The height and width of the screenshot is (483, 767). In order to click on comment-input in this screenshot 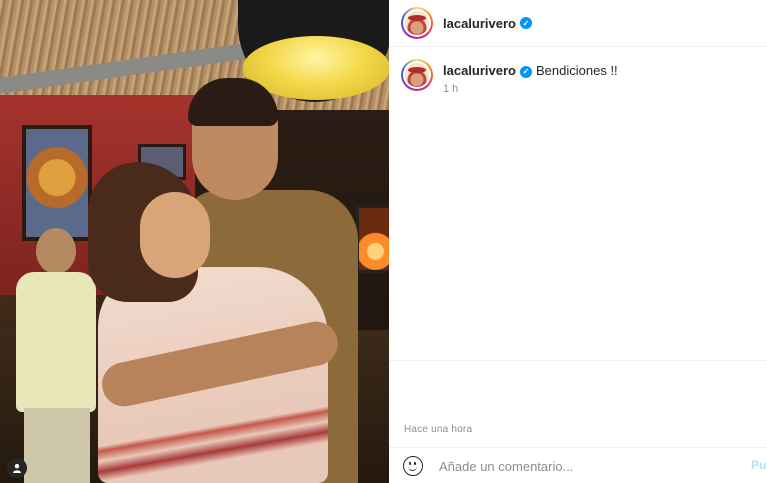, I will do `click(584, 466)`.